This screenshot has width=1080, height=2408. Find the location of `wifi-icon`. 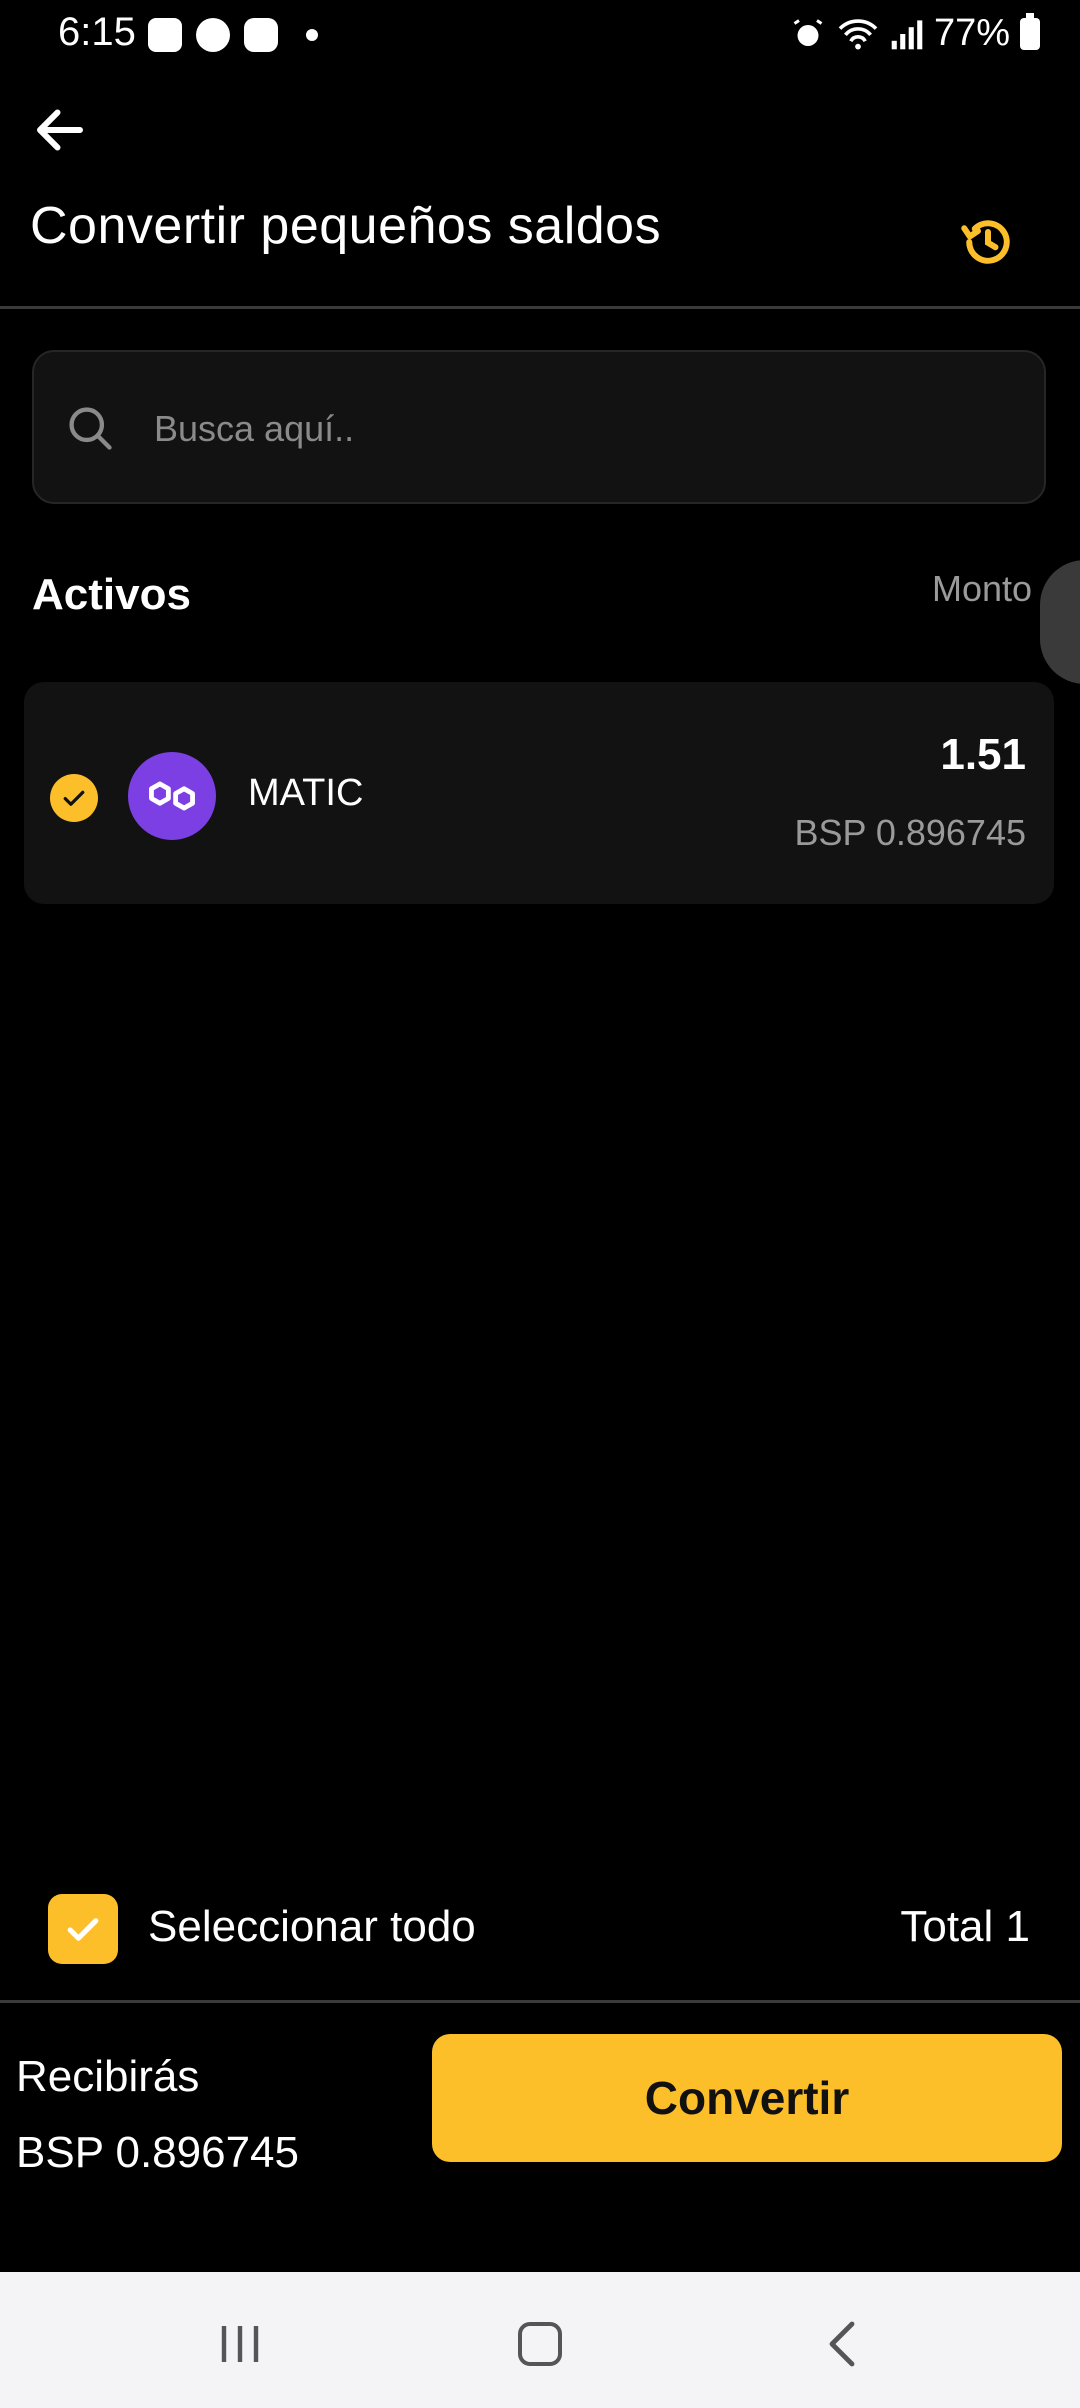

wifi-icon is located at coordinates (858, 33).